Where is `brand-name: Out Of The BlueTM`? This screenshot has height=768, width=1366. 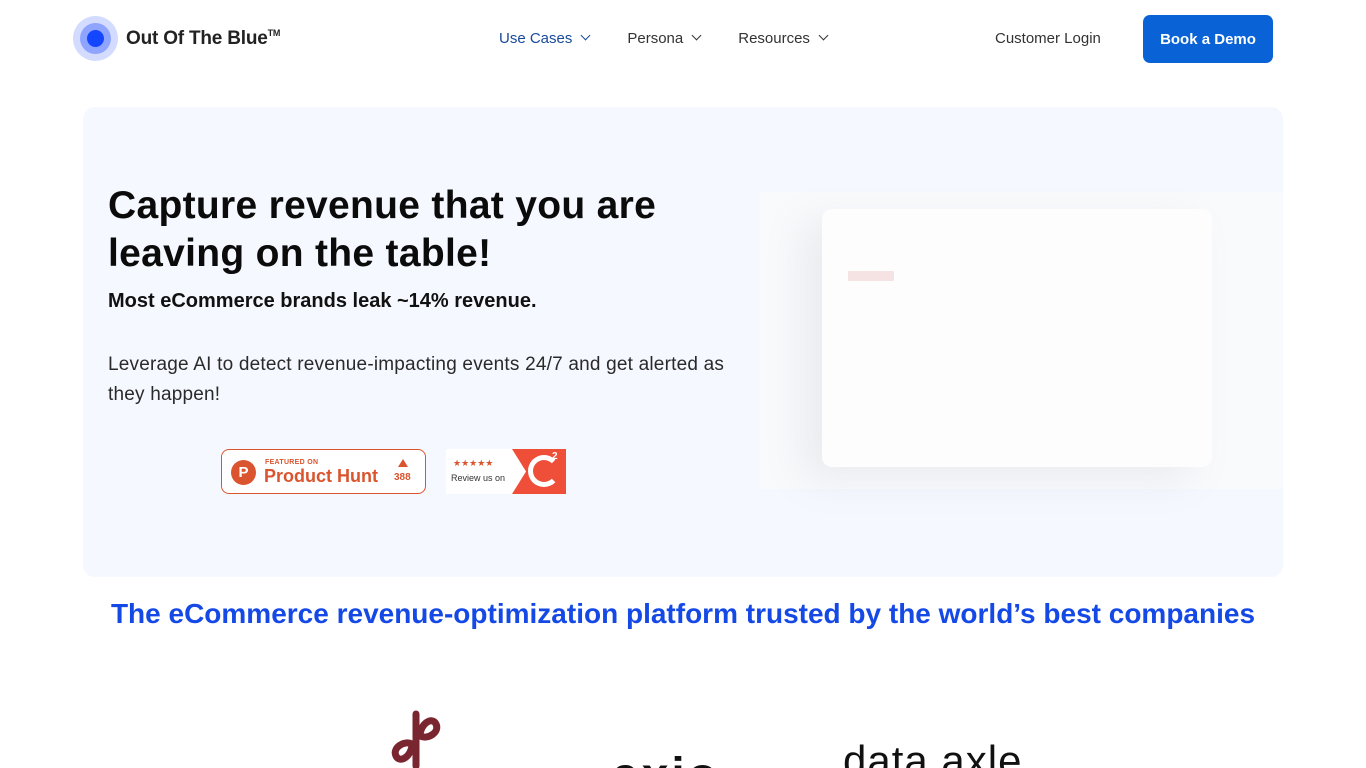
brand-name: Out Of The BlueTM is located at coordinates (203, 38).